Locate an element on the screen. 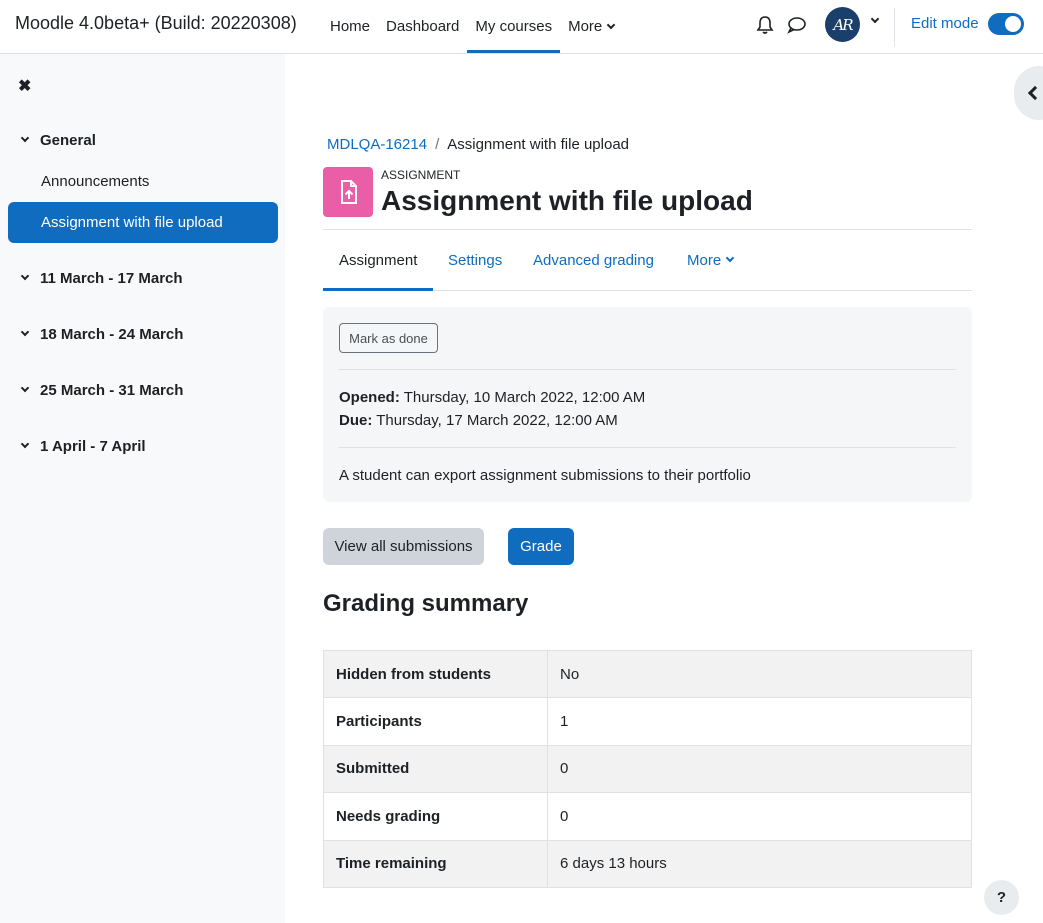 The height and width of the screenshot is (923, 1043). tab-assignment: Assignment is located at coordinates (378, 260).